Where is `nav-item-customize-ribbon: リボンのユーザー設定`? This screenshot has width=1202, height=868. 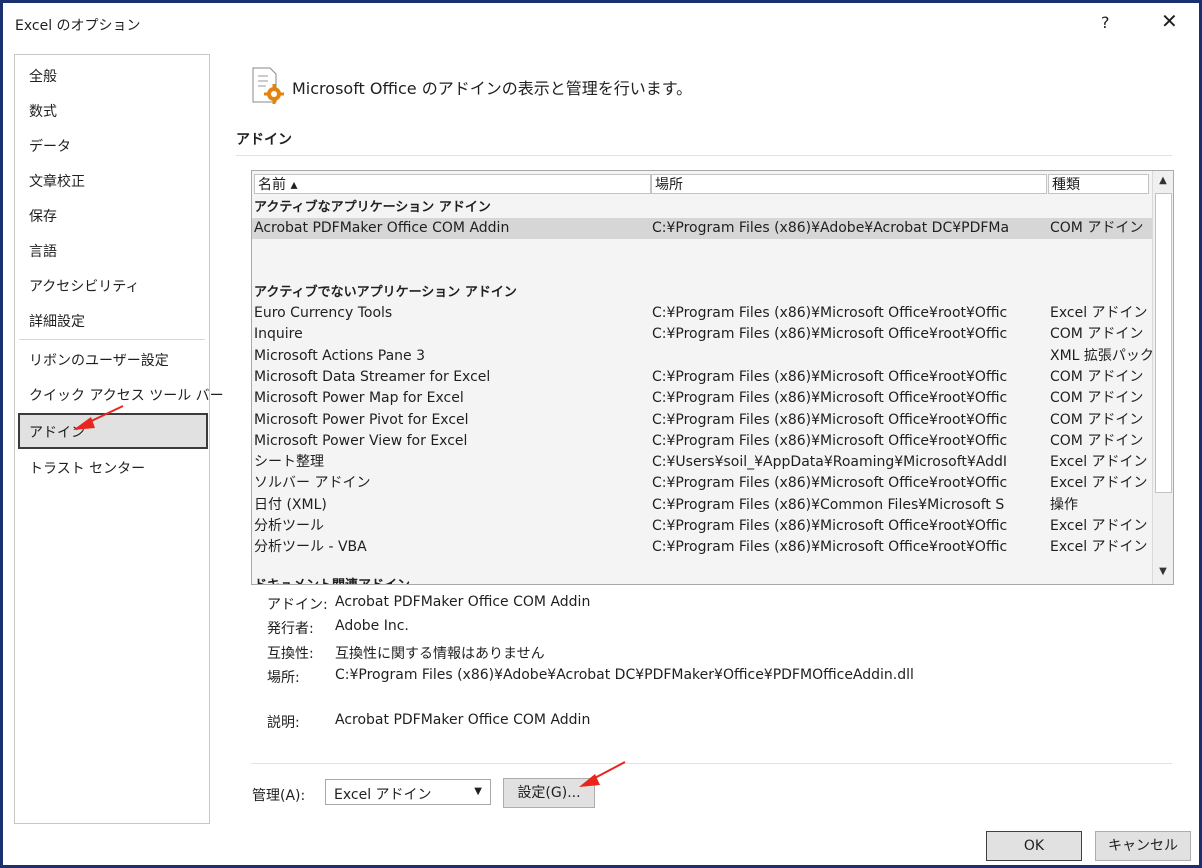
nav-item-customize-ribbon: リボンのユーザー設定 is located at coordinates (99, 360).